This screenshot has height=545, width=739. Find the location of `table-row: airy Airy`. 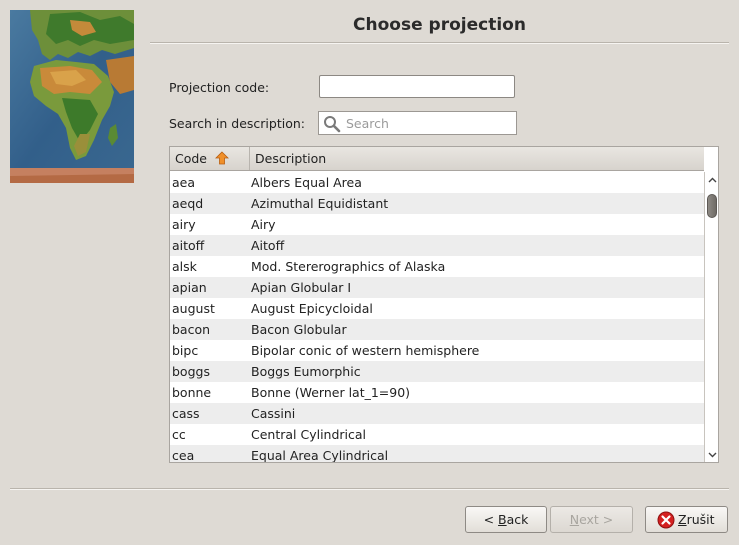

table-row: airy Airy is located at coordinates (437, 224).